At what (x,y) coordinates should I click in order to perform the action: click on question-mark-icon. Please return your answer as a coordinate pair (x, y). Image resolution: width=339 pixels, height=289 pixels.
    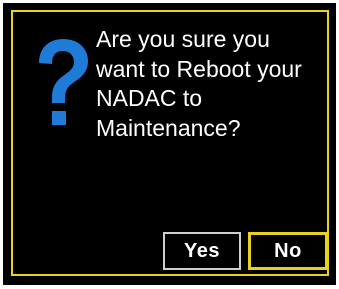
    Looking at the image, I should click on (63, 82).